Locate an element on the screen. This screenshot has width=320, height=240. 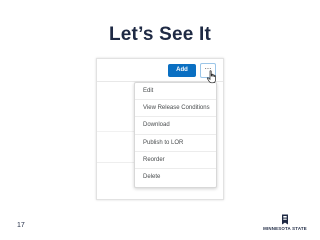
menu-item-delete: Delete is located at coordinates (175, 177).